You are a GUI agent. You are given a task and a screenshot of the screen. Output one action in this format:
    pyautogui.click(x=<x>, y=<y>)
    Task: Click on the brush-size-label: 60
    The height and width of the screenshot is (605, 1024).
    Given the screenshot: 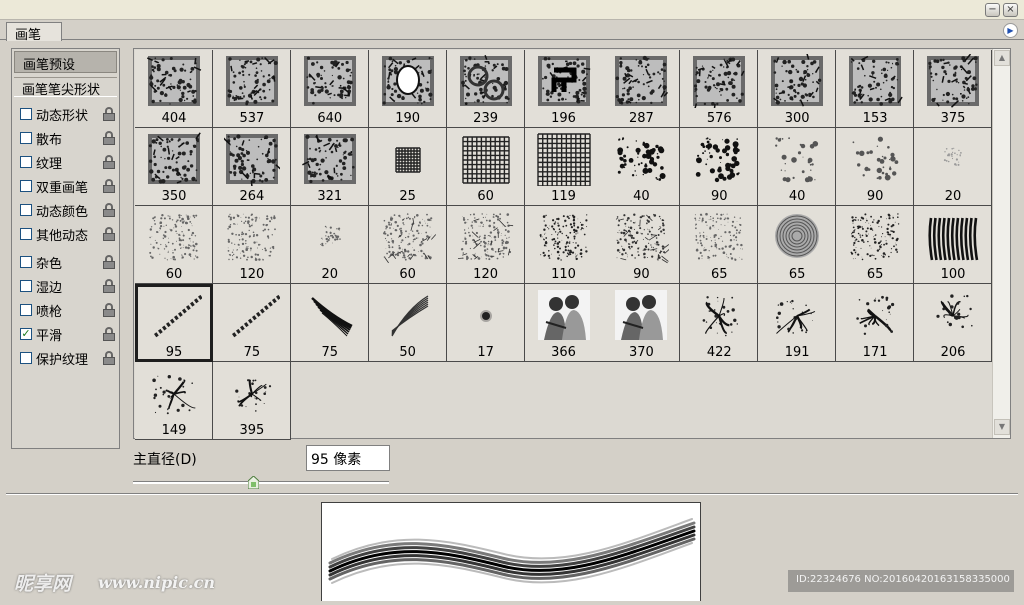 What is the action you would take?
    pyautogui.click(x=174, y=274)
    